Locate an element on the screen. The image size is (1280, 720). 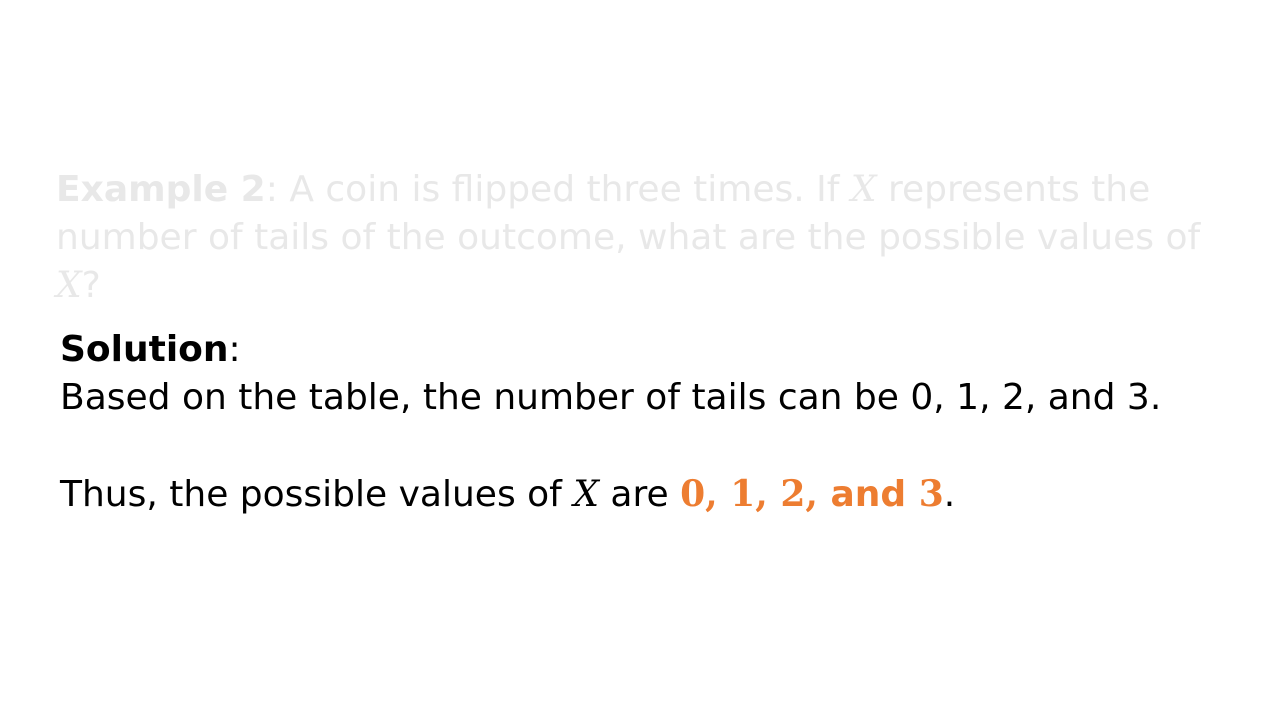
highlighted-answer: 0, 1, 2, and 3 is located at coordinates (812, 494).